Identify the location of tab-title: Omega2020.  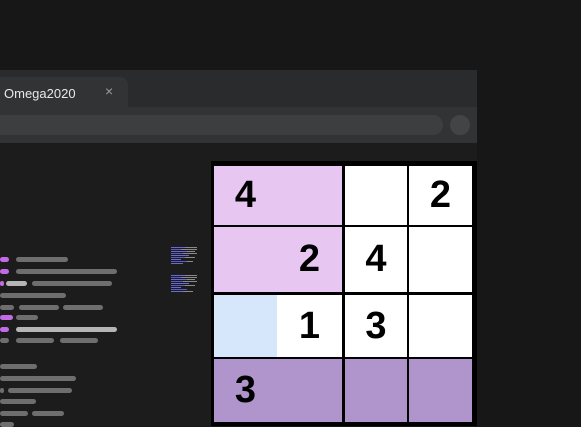
(40, 93).